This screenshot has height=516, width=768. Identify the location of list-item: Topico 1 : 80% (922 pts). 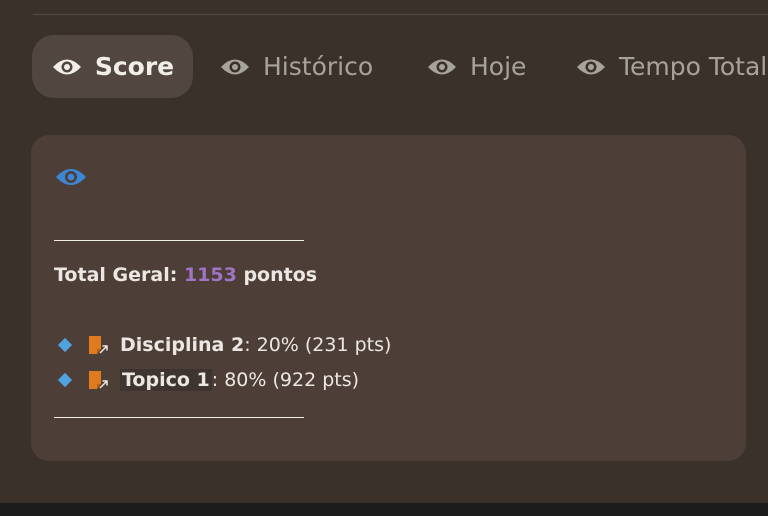
(208, 380).